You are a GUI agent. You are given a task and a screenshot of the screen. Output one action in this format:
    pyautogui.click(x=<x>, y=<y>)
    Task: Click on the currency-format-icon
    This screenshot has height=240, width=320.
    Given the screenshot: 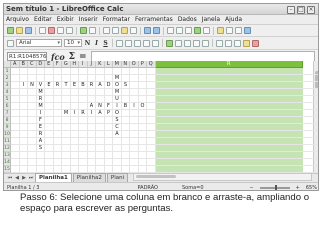 What is the action you would take?
    pyautogui.click(x=169, y=43)
    